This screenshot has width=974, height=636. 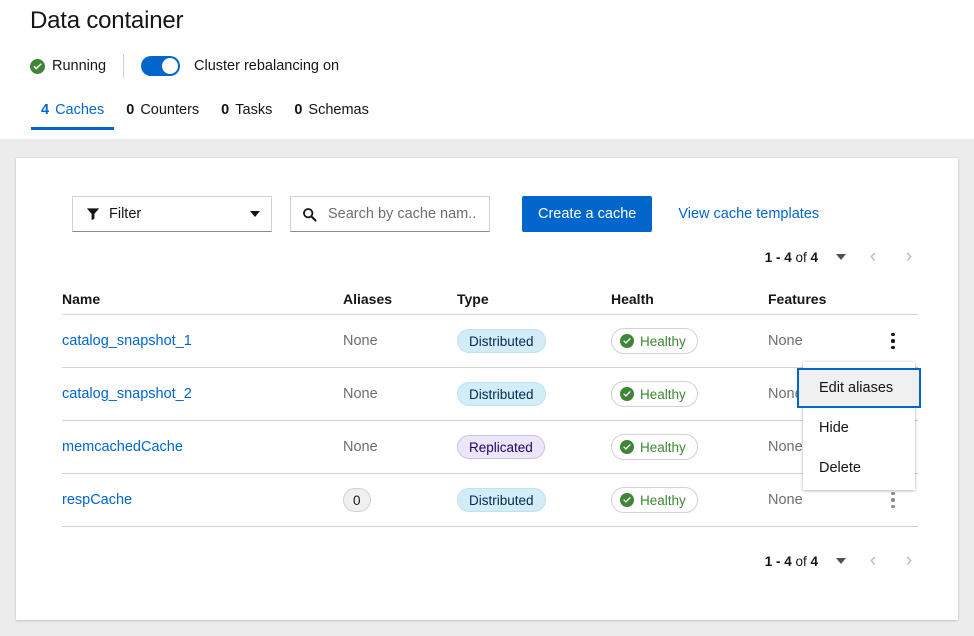 I want to click on table-header-row: Name Aliases Type Health Features, so click(x=490, y=299).